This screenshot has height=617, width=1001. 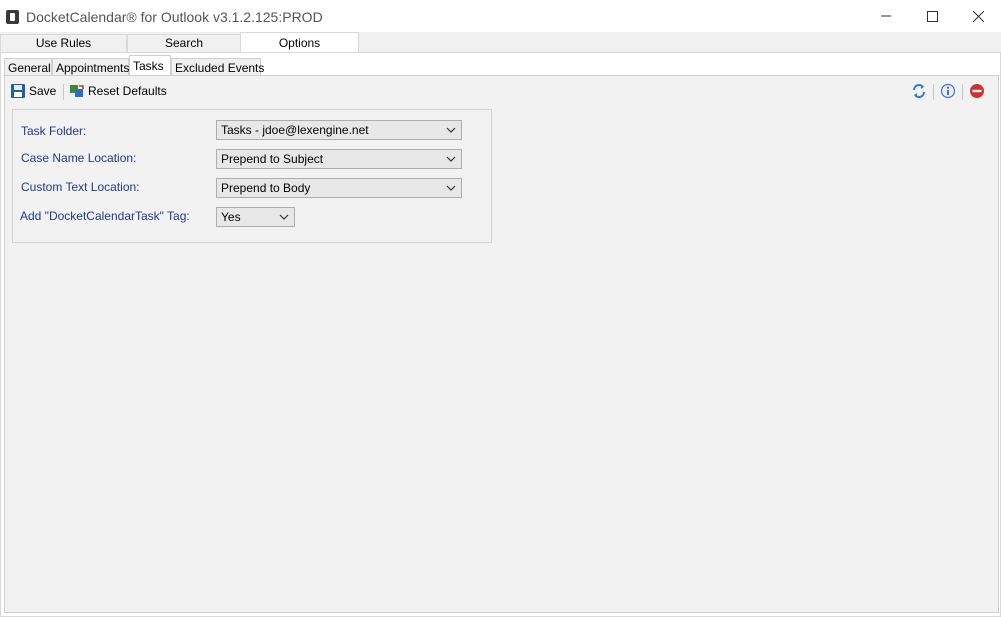 What do you see at coordinates (127, 91) in the screenshot?
I see `reset-defaults-label: Reset Defaults` at bounding box center [127, 91].